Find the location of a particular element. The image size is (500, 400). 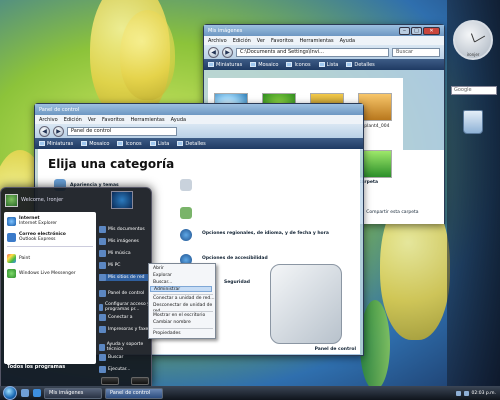

lock-button is located at coordinates (110, 381).